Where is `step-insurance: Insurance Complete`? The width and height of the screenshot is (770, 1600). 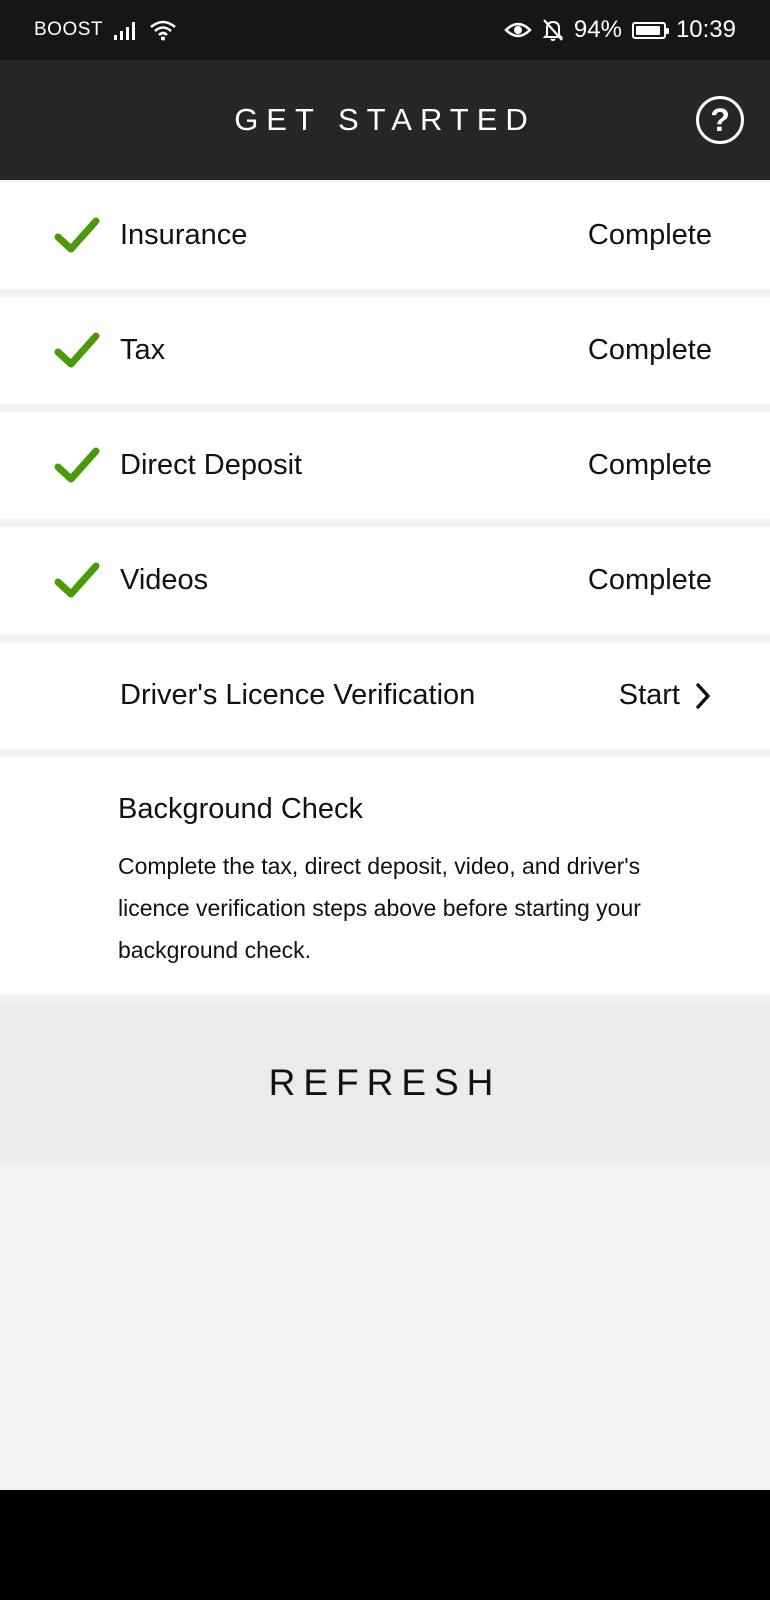
step-insurance: Insurance Complete is located at coordinates (385, 235).